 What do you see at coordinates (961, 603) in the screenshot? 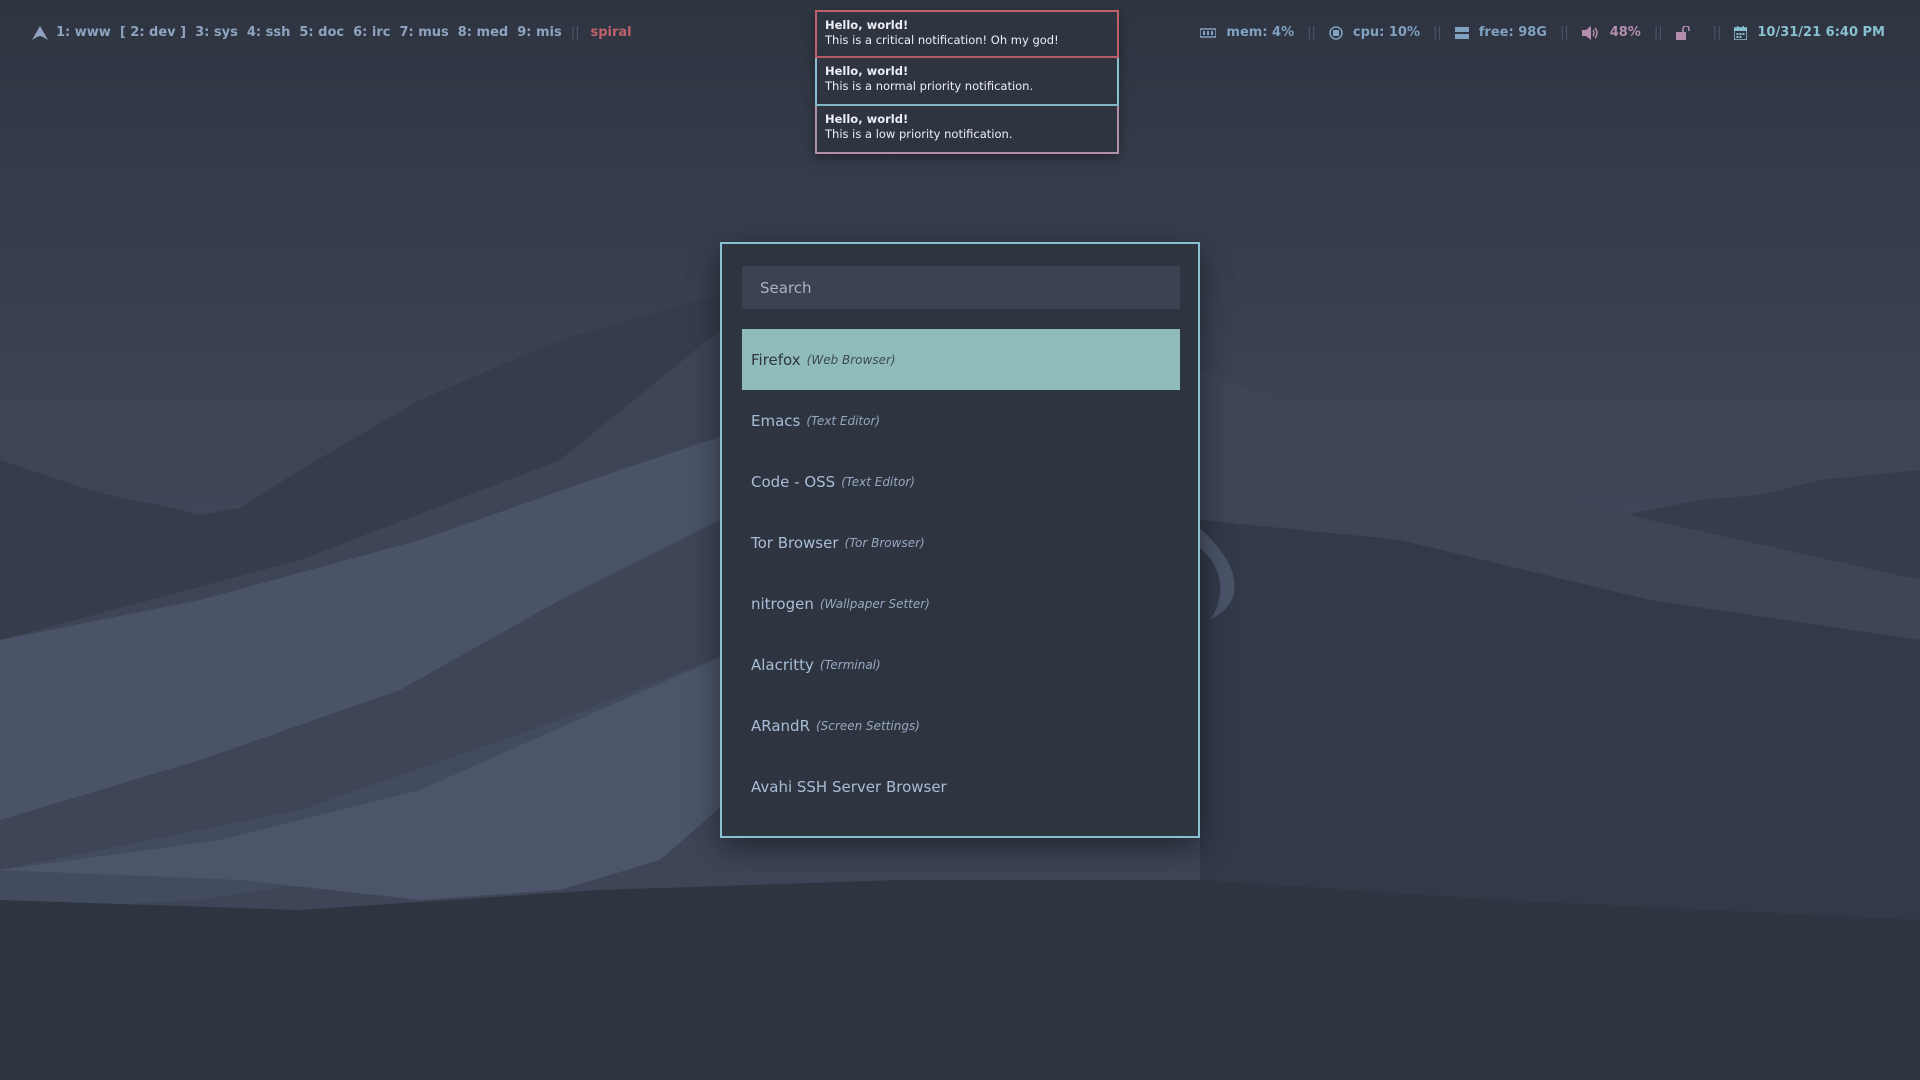
I see `result-item-nitrogen: nitrogen (Wallpaper Setter)` at bounding box center [961, 603].